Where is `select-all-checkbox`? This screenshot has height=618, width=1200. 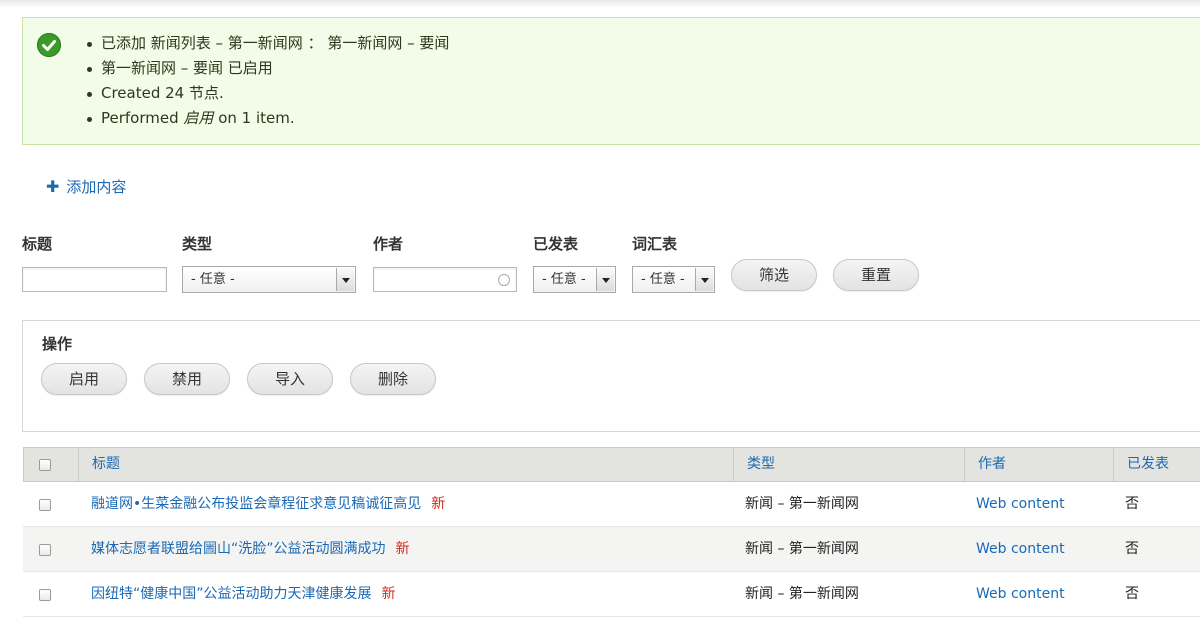
select-all-checkbox is located at coordinates (45, 465).